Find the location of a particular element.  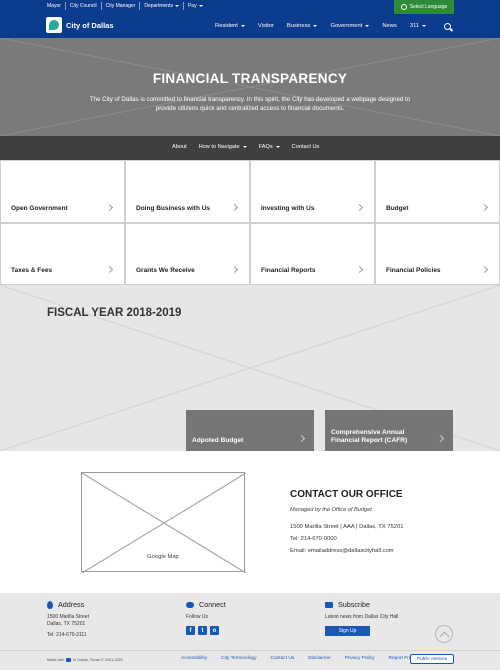

footer-link-privacy-policy: Privacy Policy is located at coordinates (360, 658).